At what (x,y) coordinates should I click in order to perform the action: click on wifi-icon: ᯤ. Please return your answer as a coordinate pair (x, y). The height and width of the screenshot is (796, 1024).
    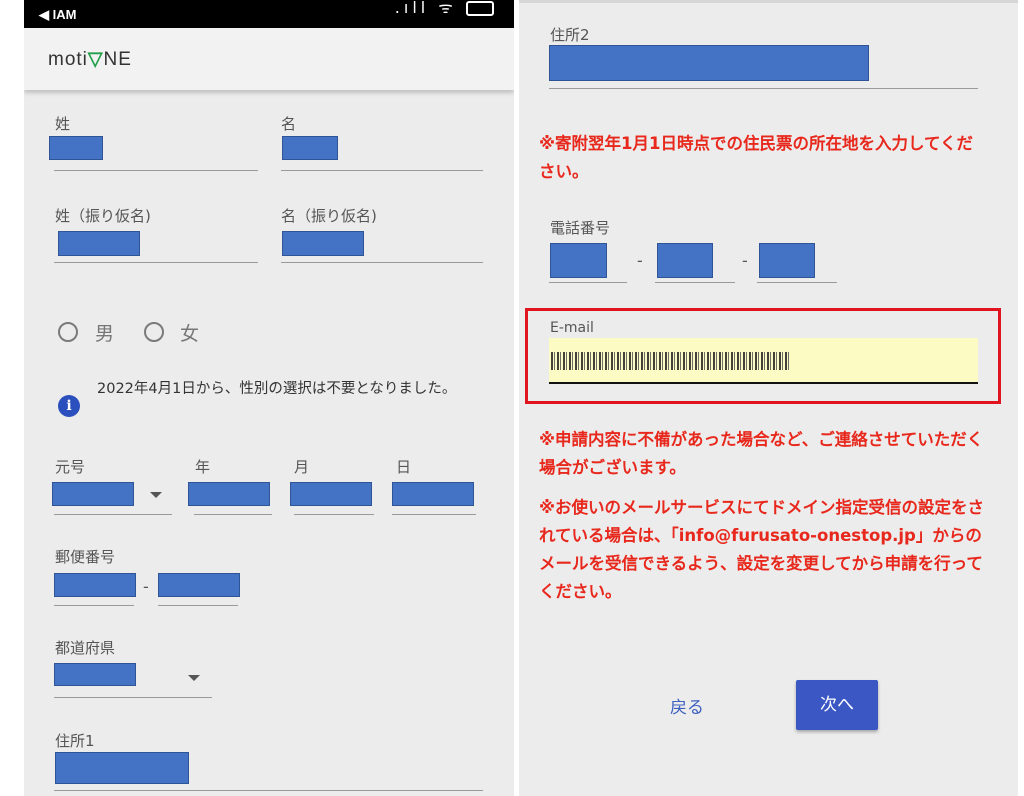
    Looking at the image, I should click on (447, 8).